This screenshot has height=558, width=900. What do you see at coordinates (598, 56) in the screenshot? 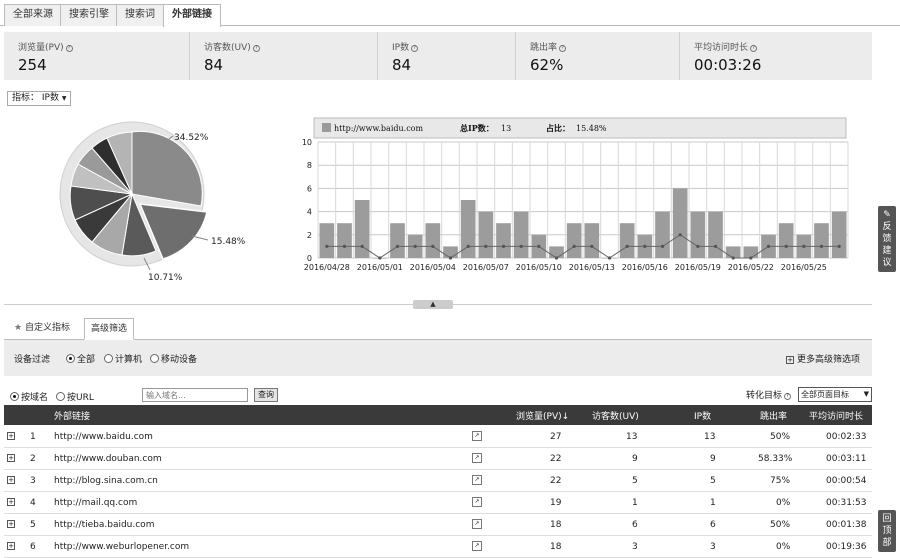
I see `stat-bounce: 跳出率? 62%` at bounding box center [598, 56].